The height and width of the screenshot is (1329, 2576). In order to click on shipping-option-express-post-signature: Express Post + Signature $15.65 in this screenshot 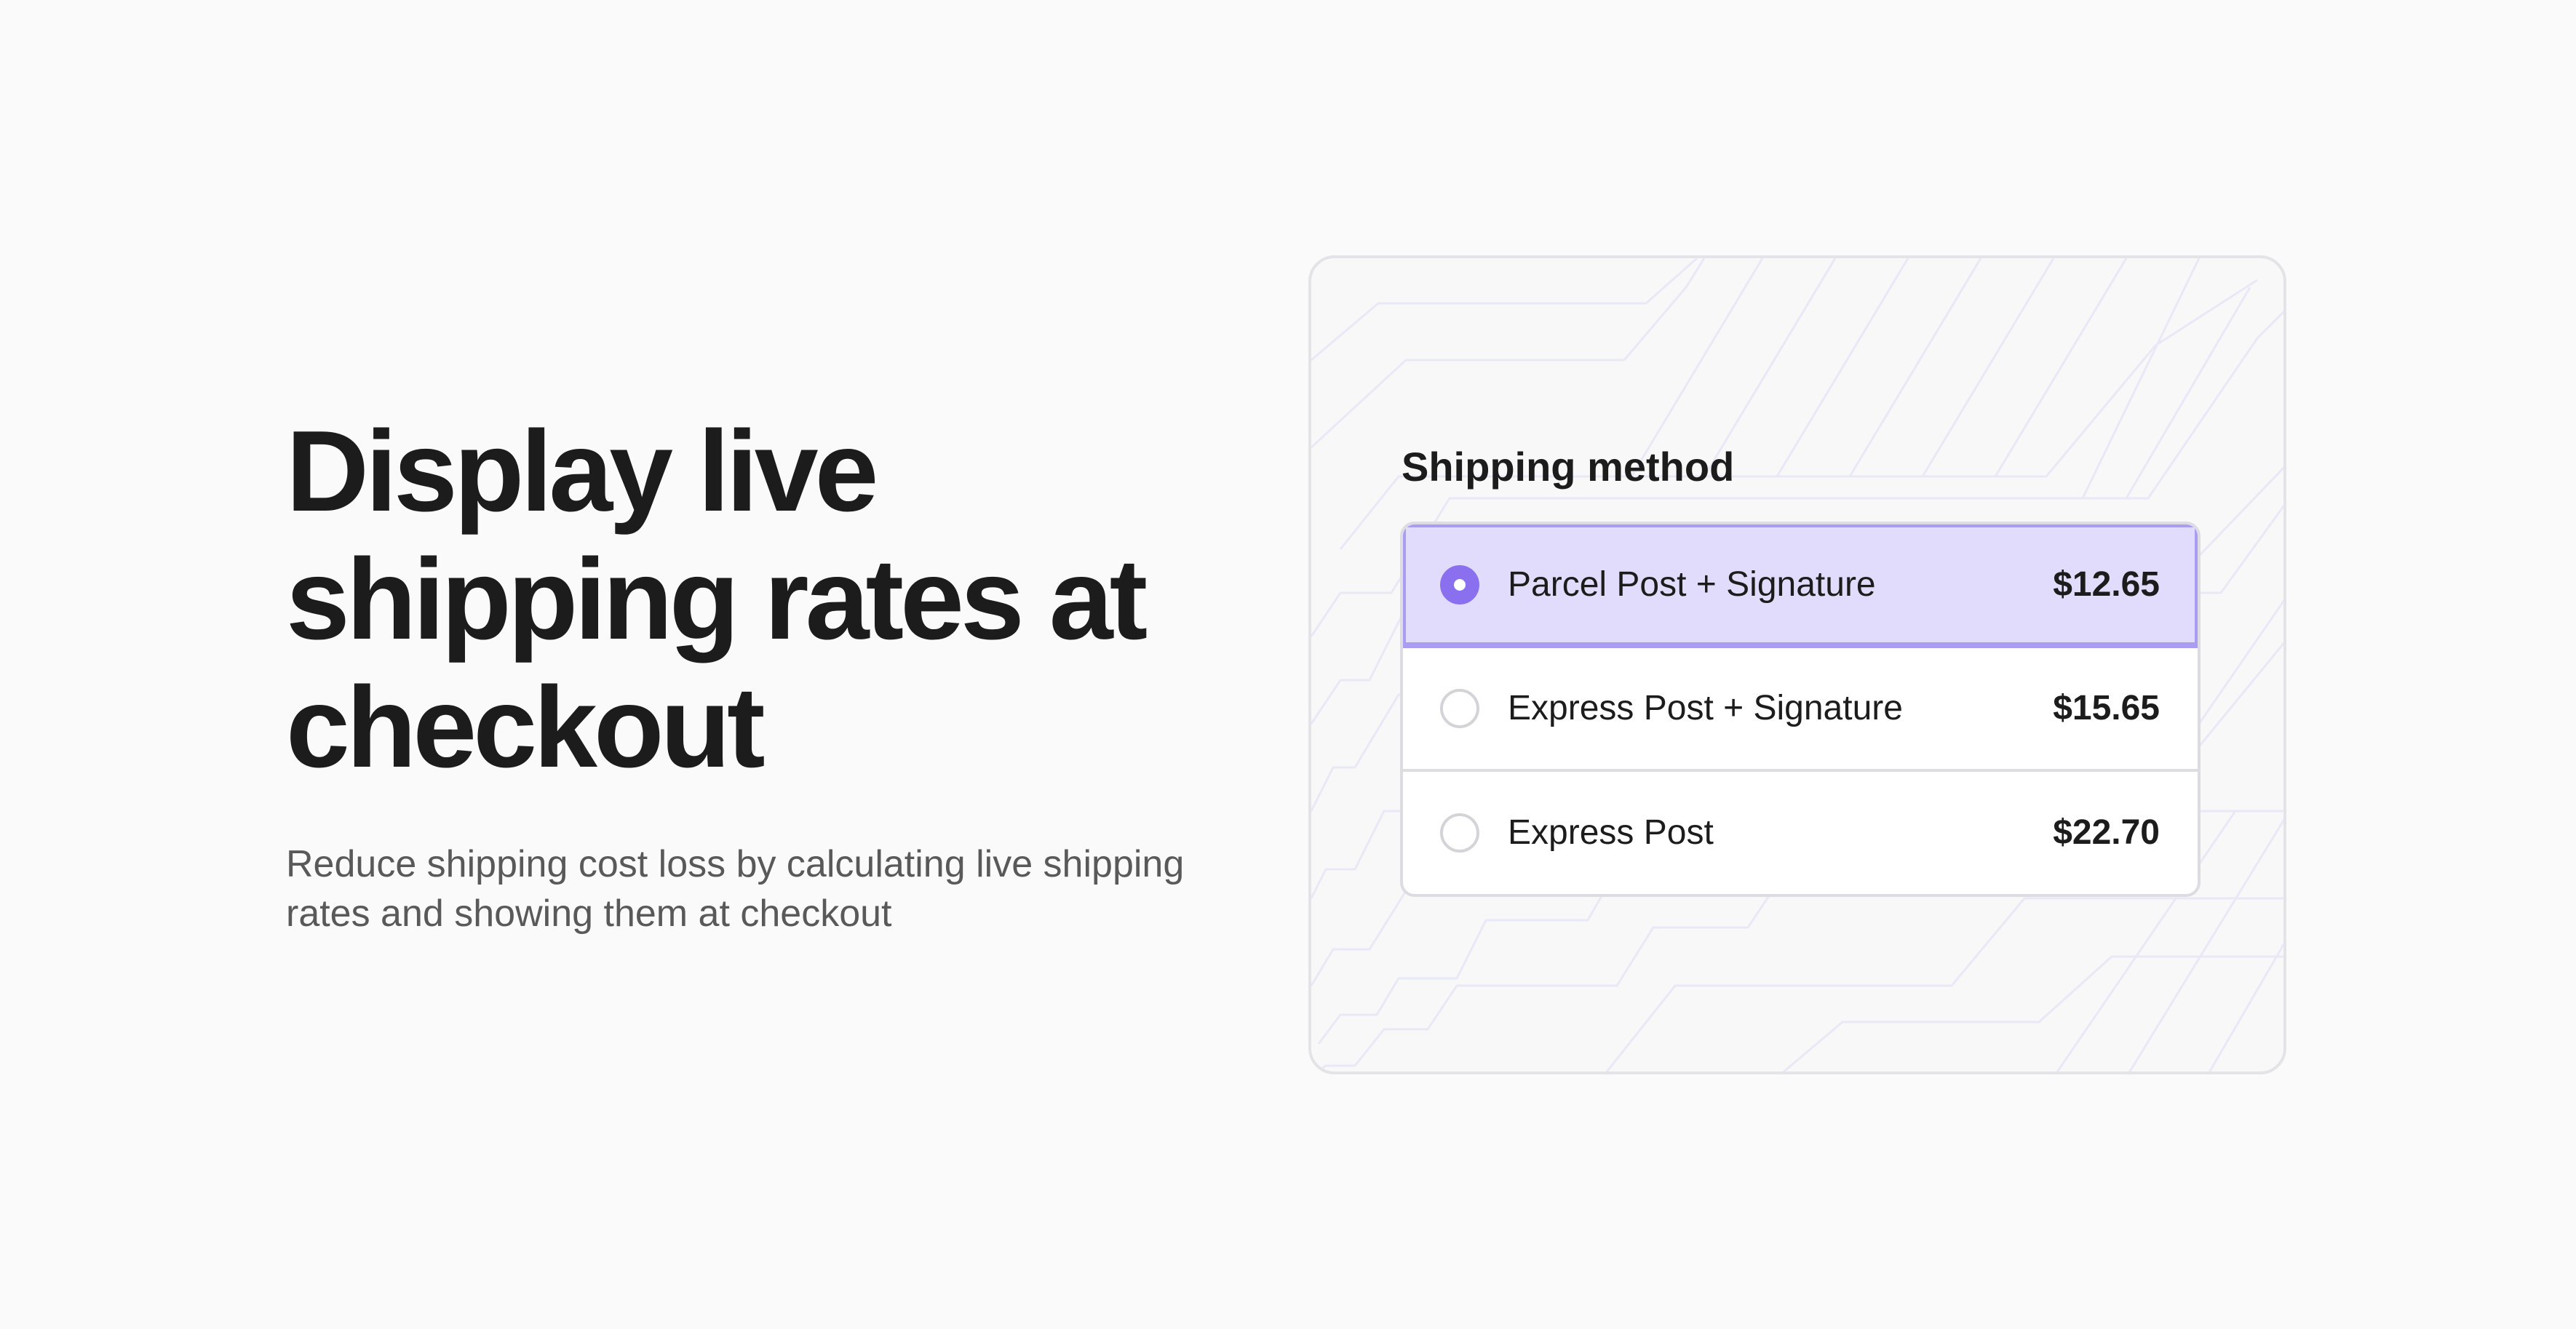, I will do `click(1800, 710)`.